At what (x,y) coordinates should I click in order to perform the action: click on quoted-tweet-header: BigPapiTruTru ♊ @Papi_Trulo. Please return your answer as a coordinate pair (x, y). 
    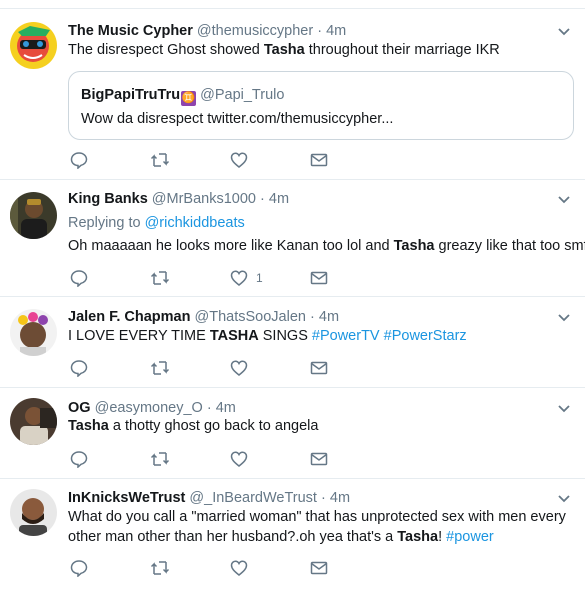
    Looking at the image, I should click on (182, 96).